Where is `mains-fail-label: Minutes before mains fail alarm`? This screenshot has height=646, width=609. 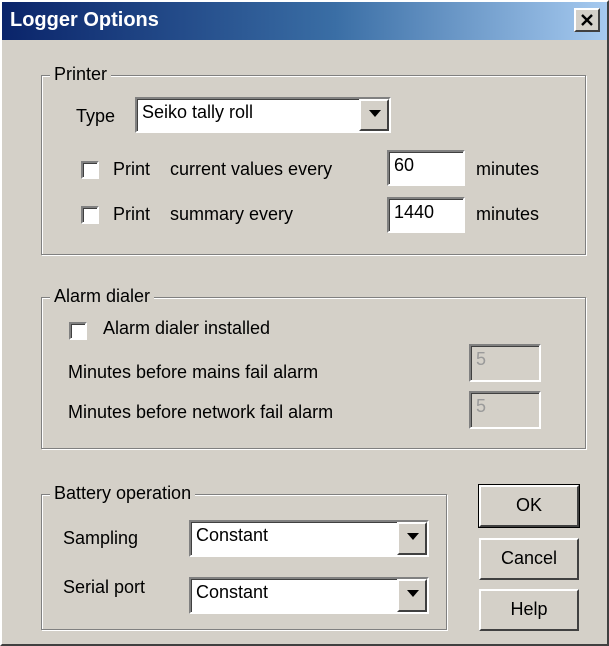
mains-fail-label: Minutes before mains fail alarm is located at coordinates (193, 372).